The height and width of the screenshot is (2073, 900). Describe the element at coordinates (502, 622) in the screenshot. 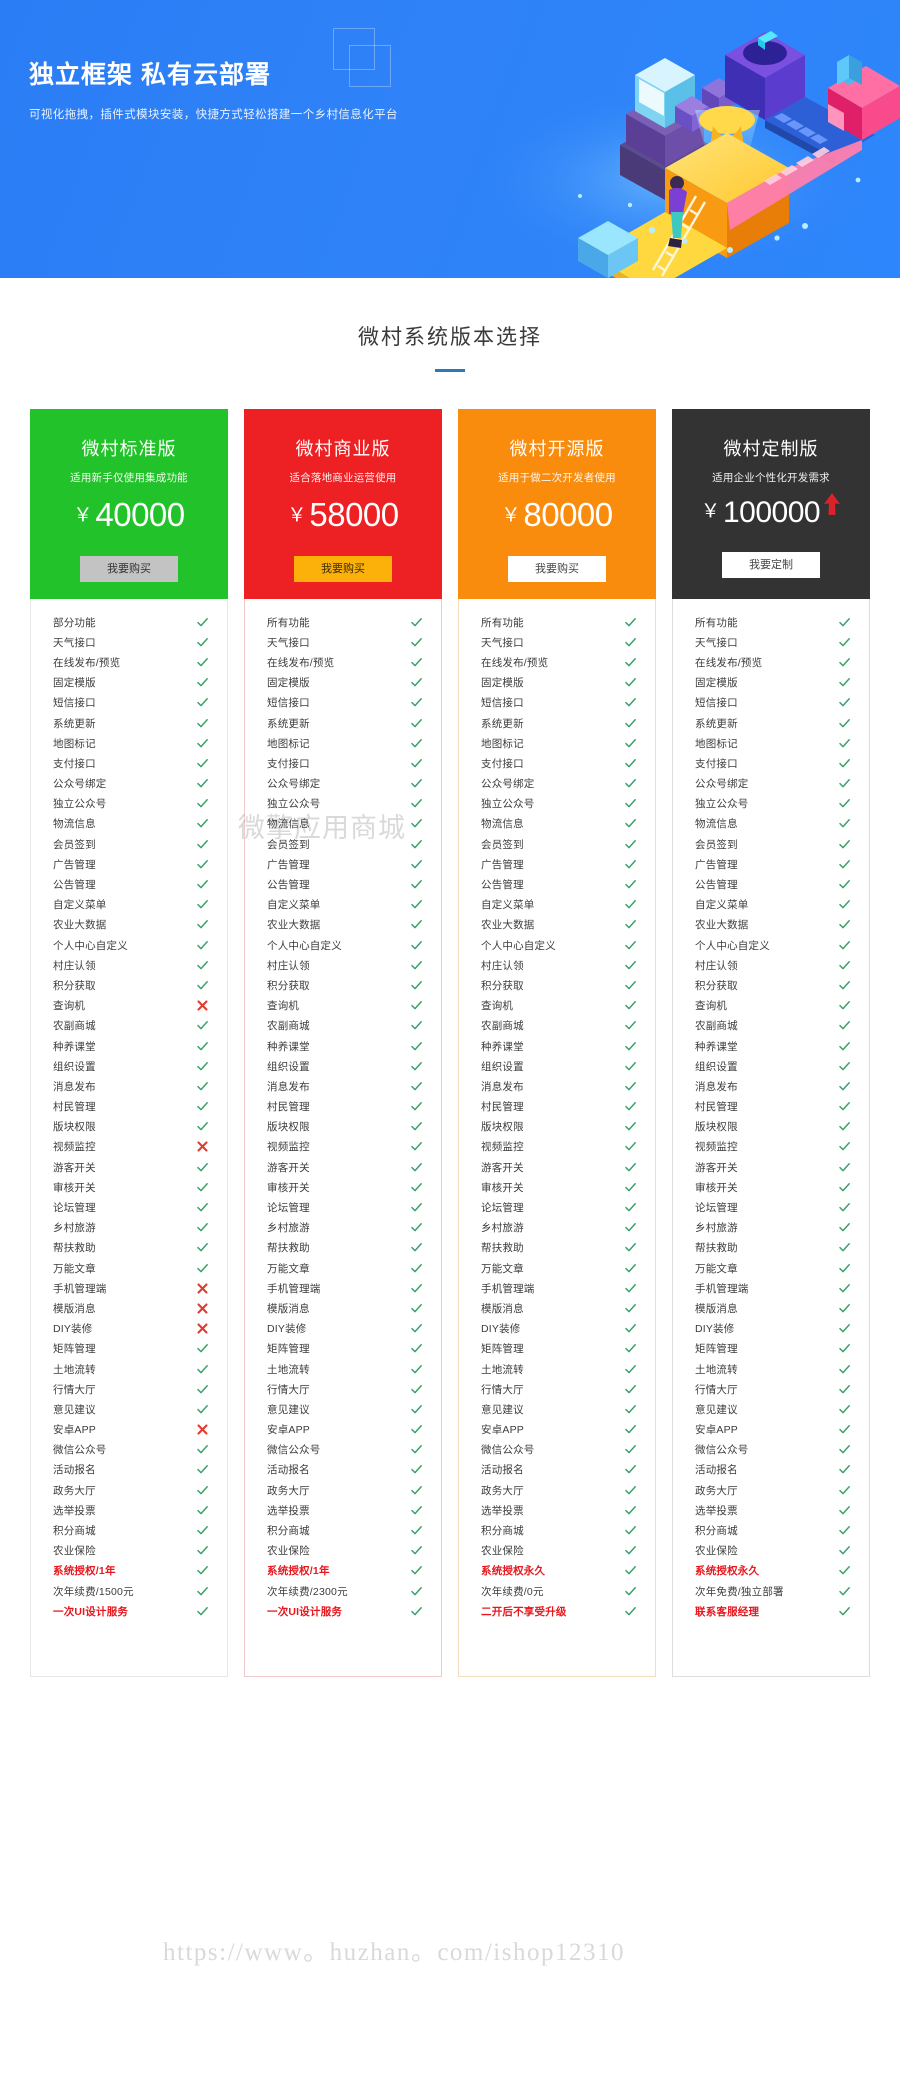

I see `feature-label: 所有功能` at that location.